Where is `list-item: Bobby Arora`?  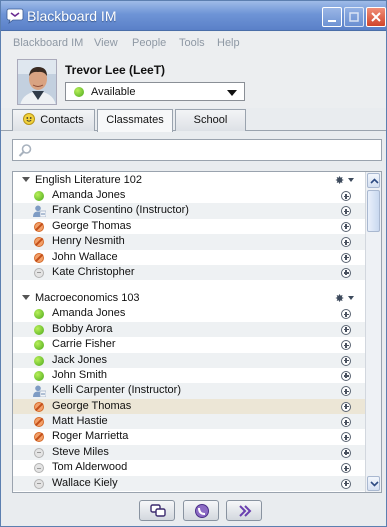 list-item: Bobby Arora is located at coordinates (189, 329).